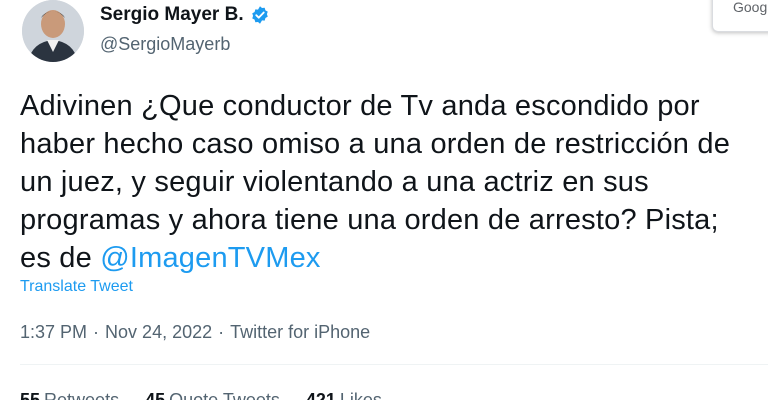  I want to click on profile-photo-icon, so click(53, 31).